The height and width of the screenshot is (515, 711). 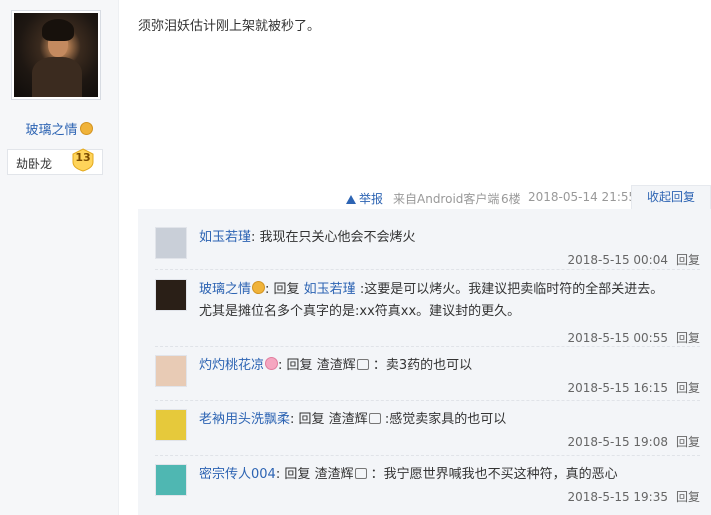 I want to click on author-avatar-image, so click(x=56, y=55).